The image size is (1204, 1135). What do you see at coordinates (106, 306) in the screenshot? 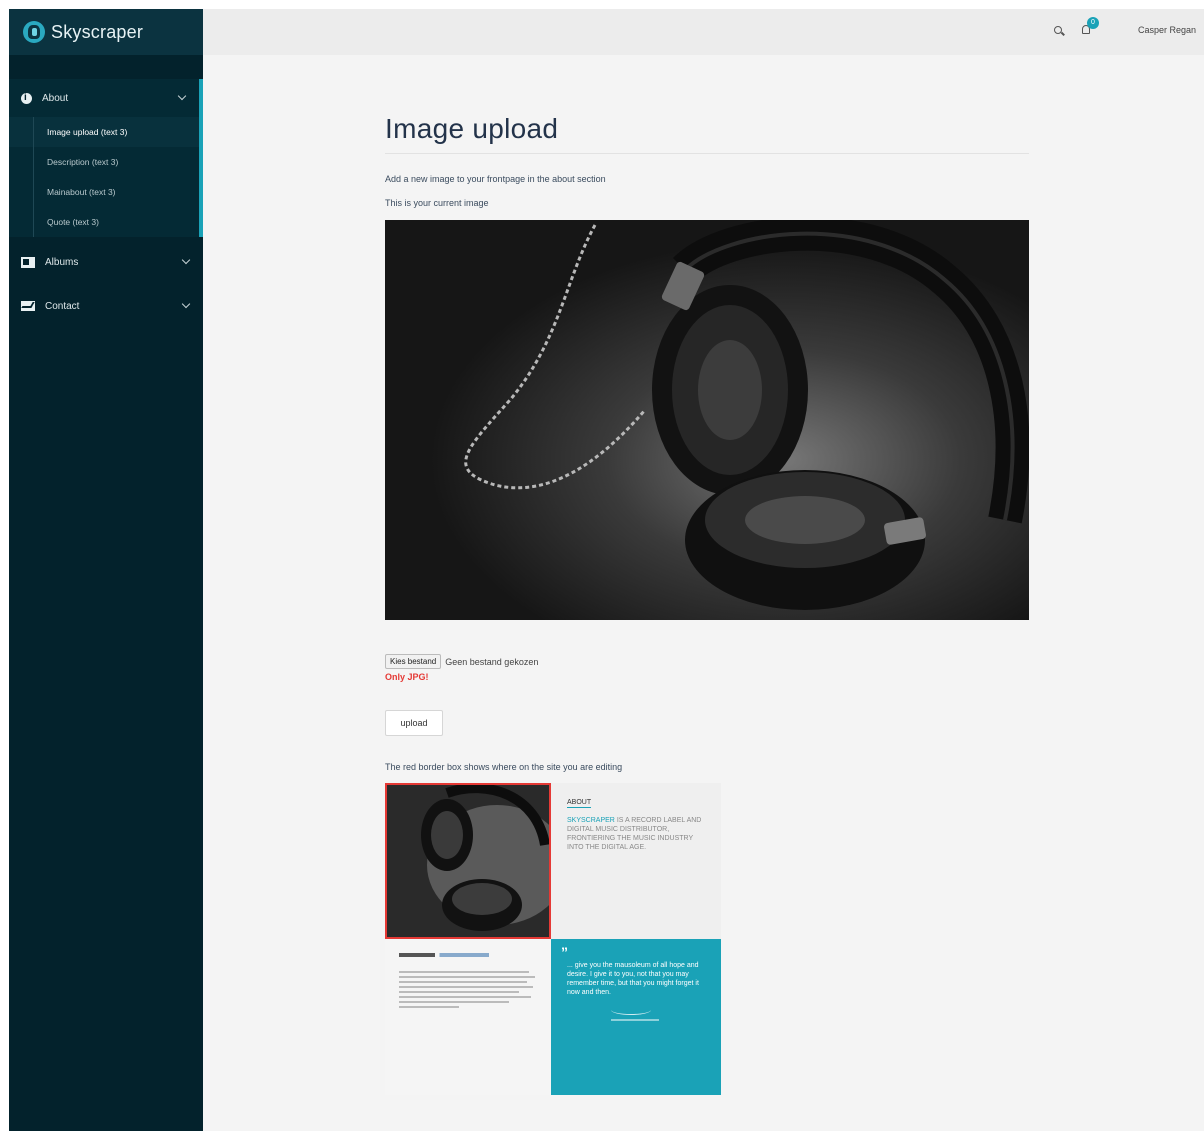
I see `sidebar-section-contact: Contact` at bounding box center [106, 306].